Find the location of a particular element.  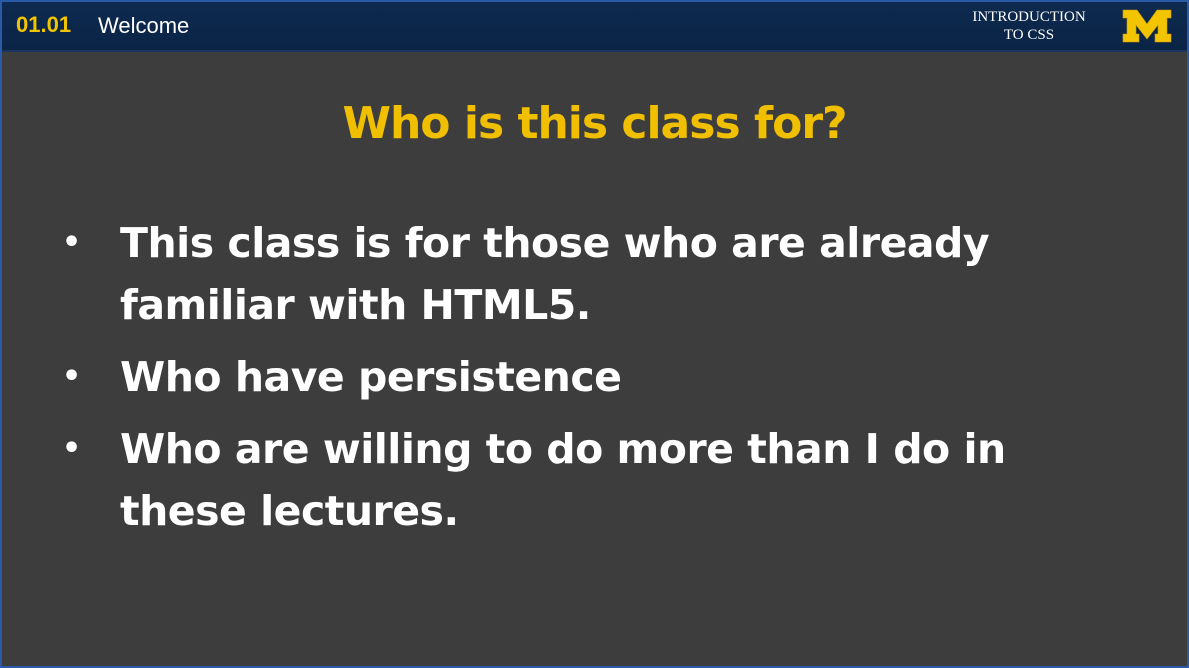

list-item: • Who have persistence is located at coordinates (586, 377).